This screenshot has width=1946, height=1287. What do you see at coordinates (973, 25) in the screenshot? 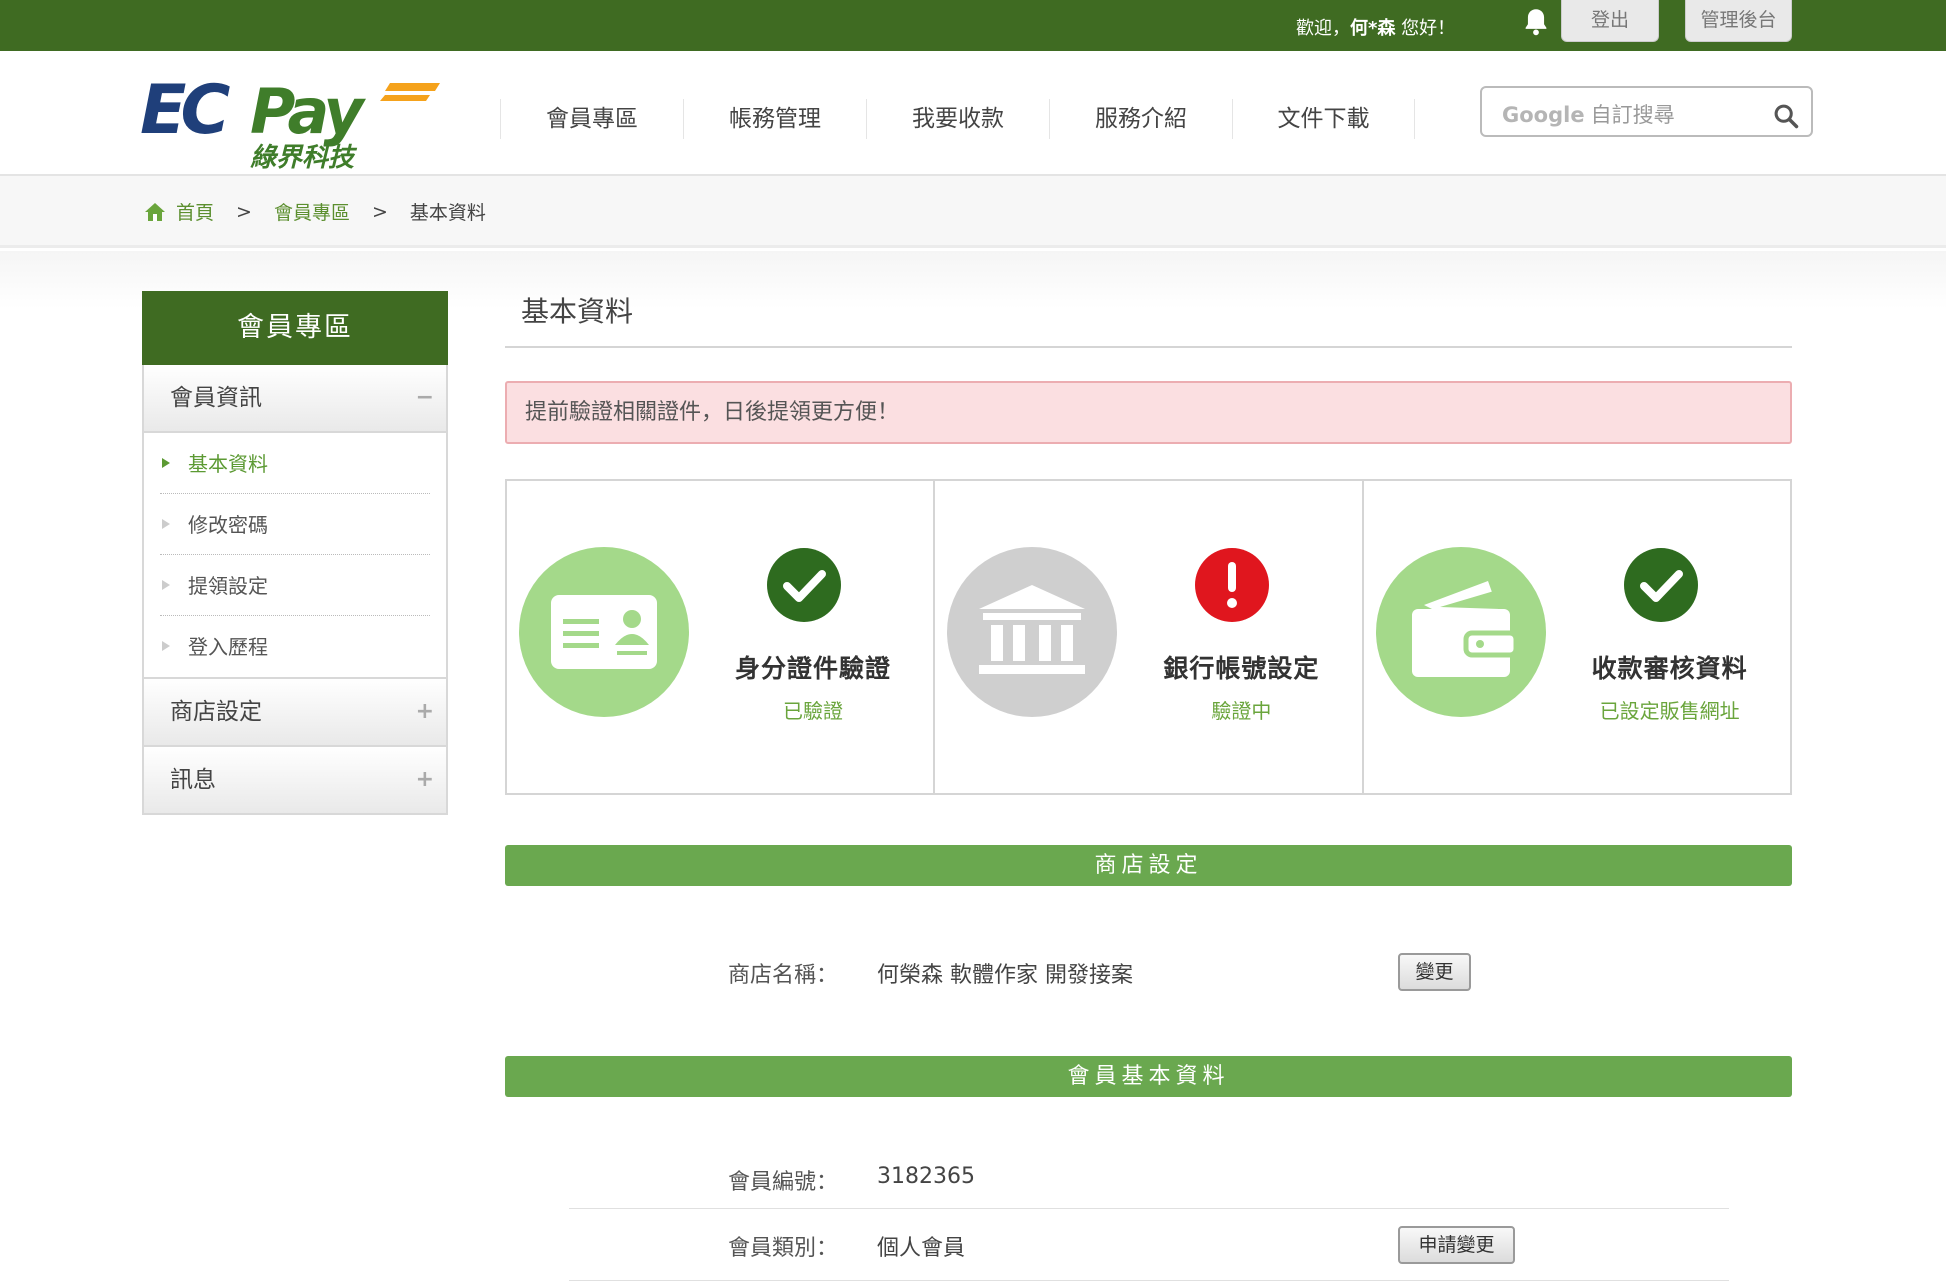
I see `top-bar: 歡迎，何*森 您好！ 登出 管理後台` at bounding box center [973, 25].